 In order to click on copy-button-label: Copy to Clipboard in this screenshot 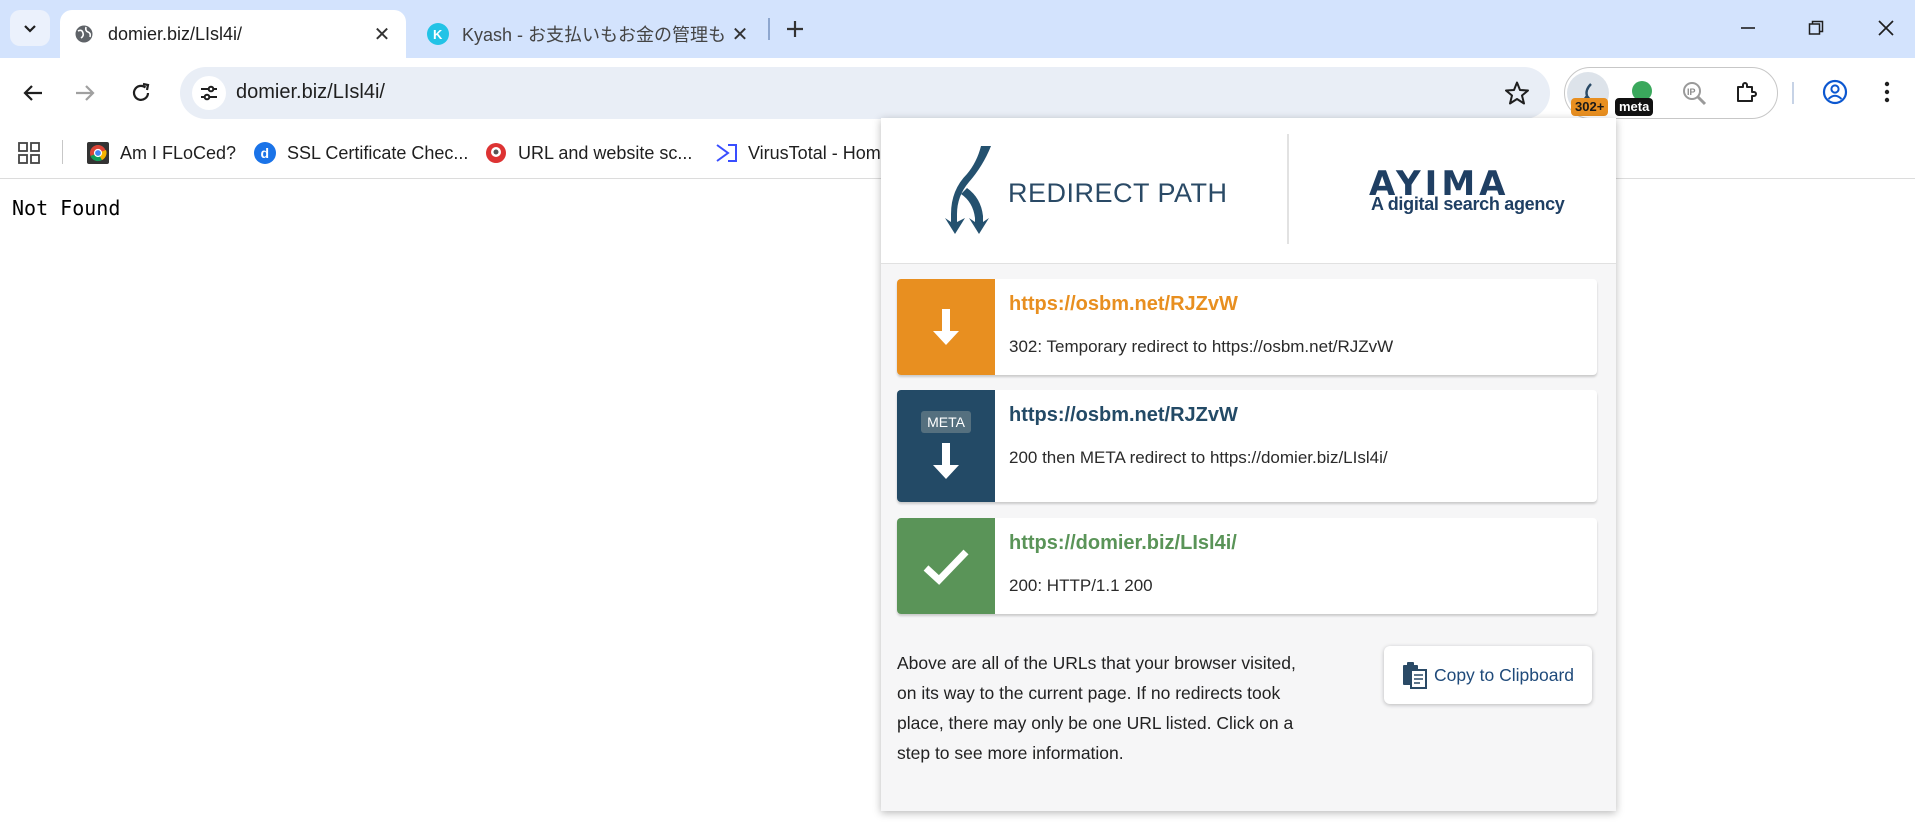, I will do `click(1504, 674)`.